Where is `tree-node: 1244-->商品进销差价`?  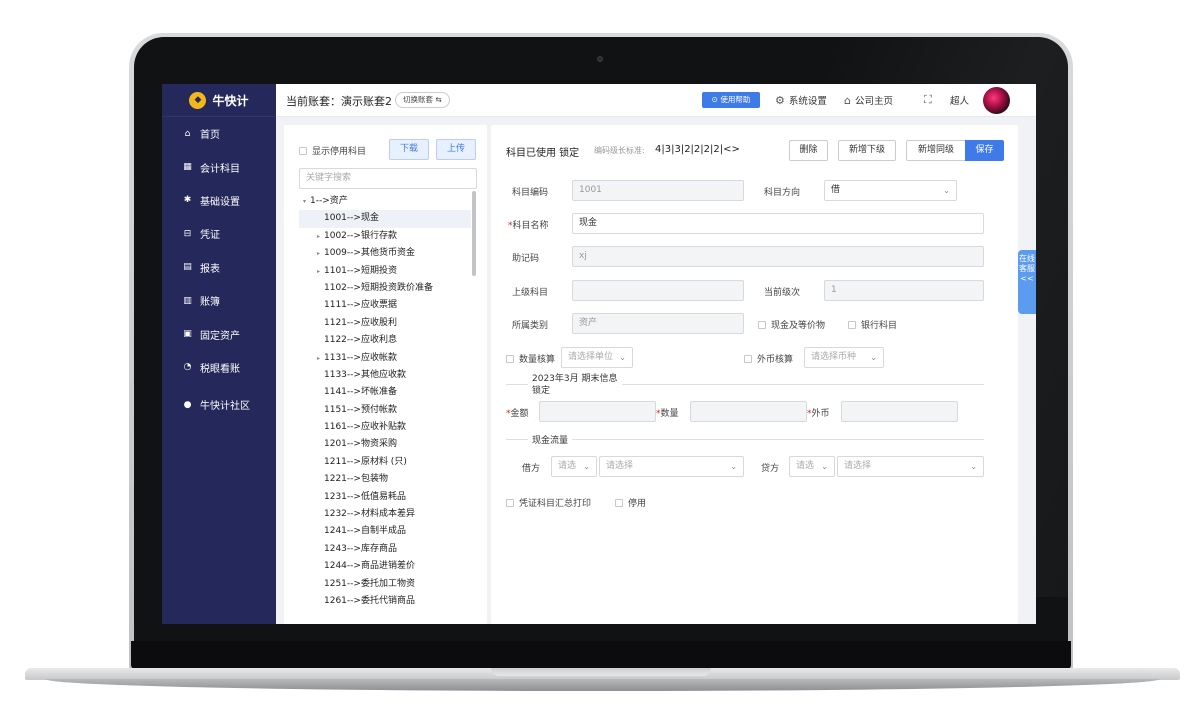
tree-node: 1244-->商品进销差价 is located at coordinates (385, 566).